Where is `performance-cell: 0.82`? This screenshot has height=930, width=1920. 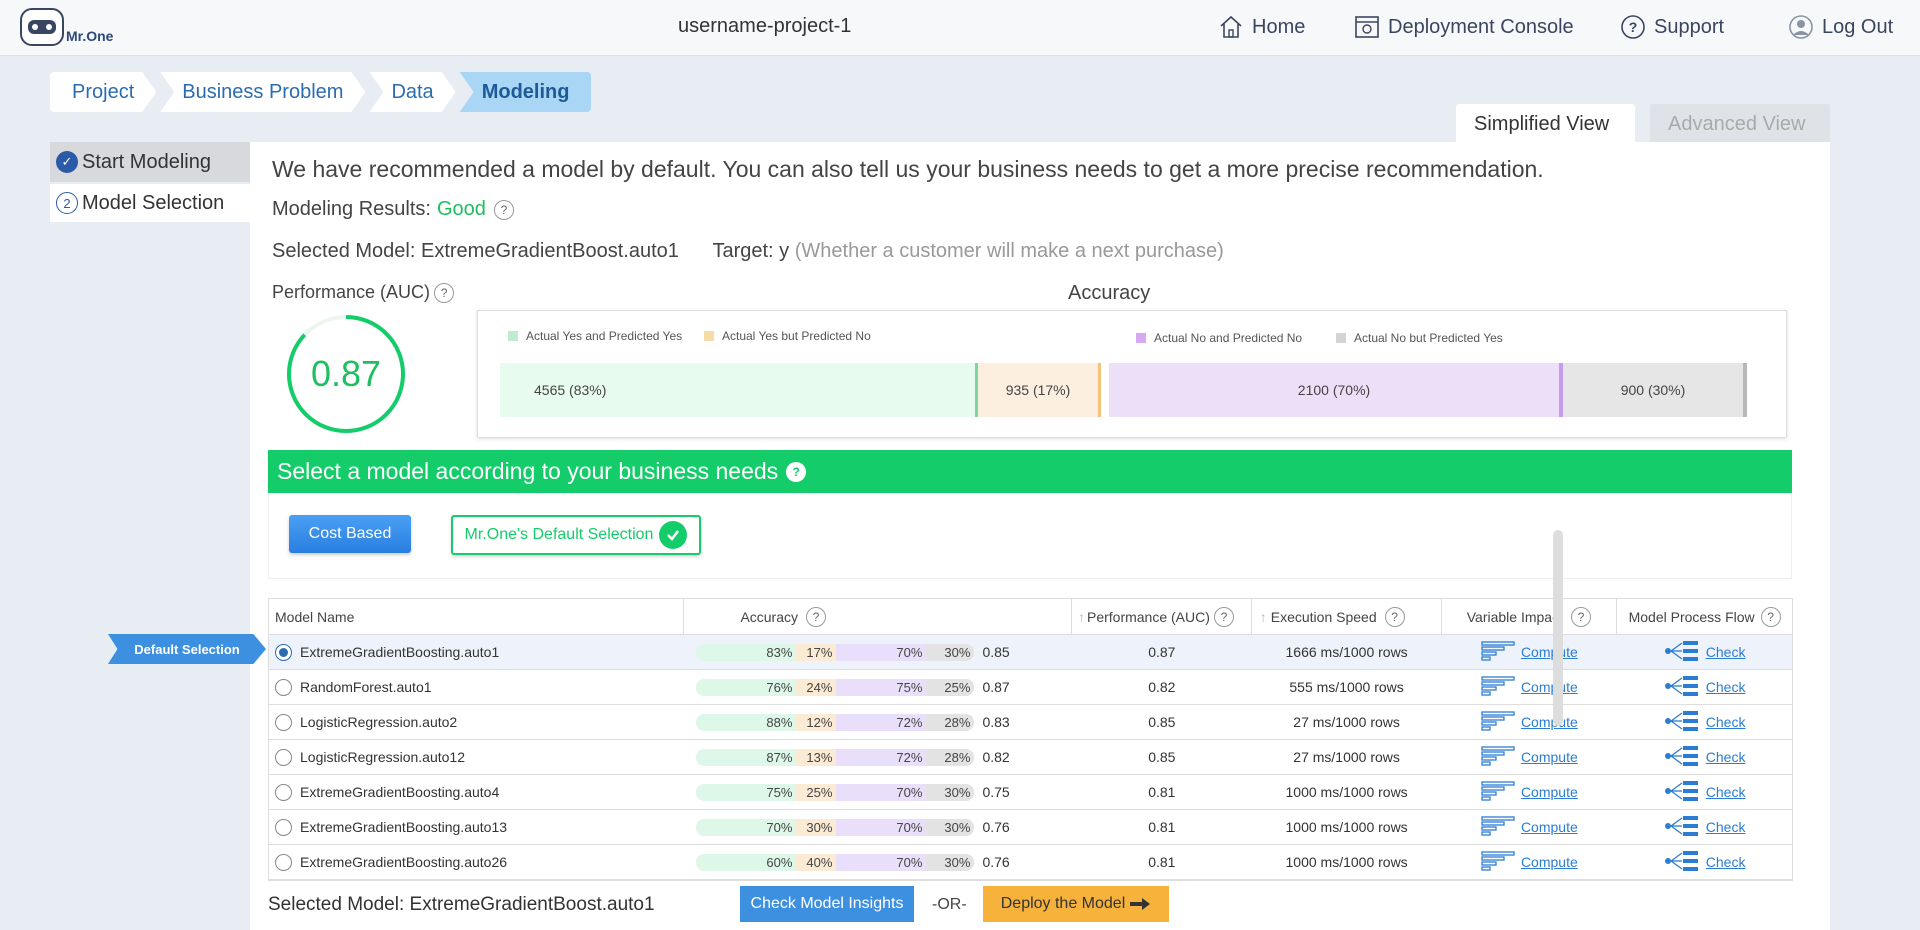 performance-cell: 0.82 is located at coordinates (1162, 687).